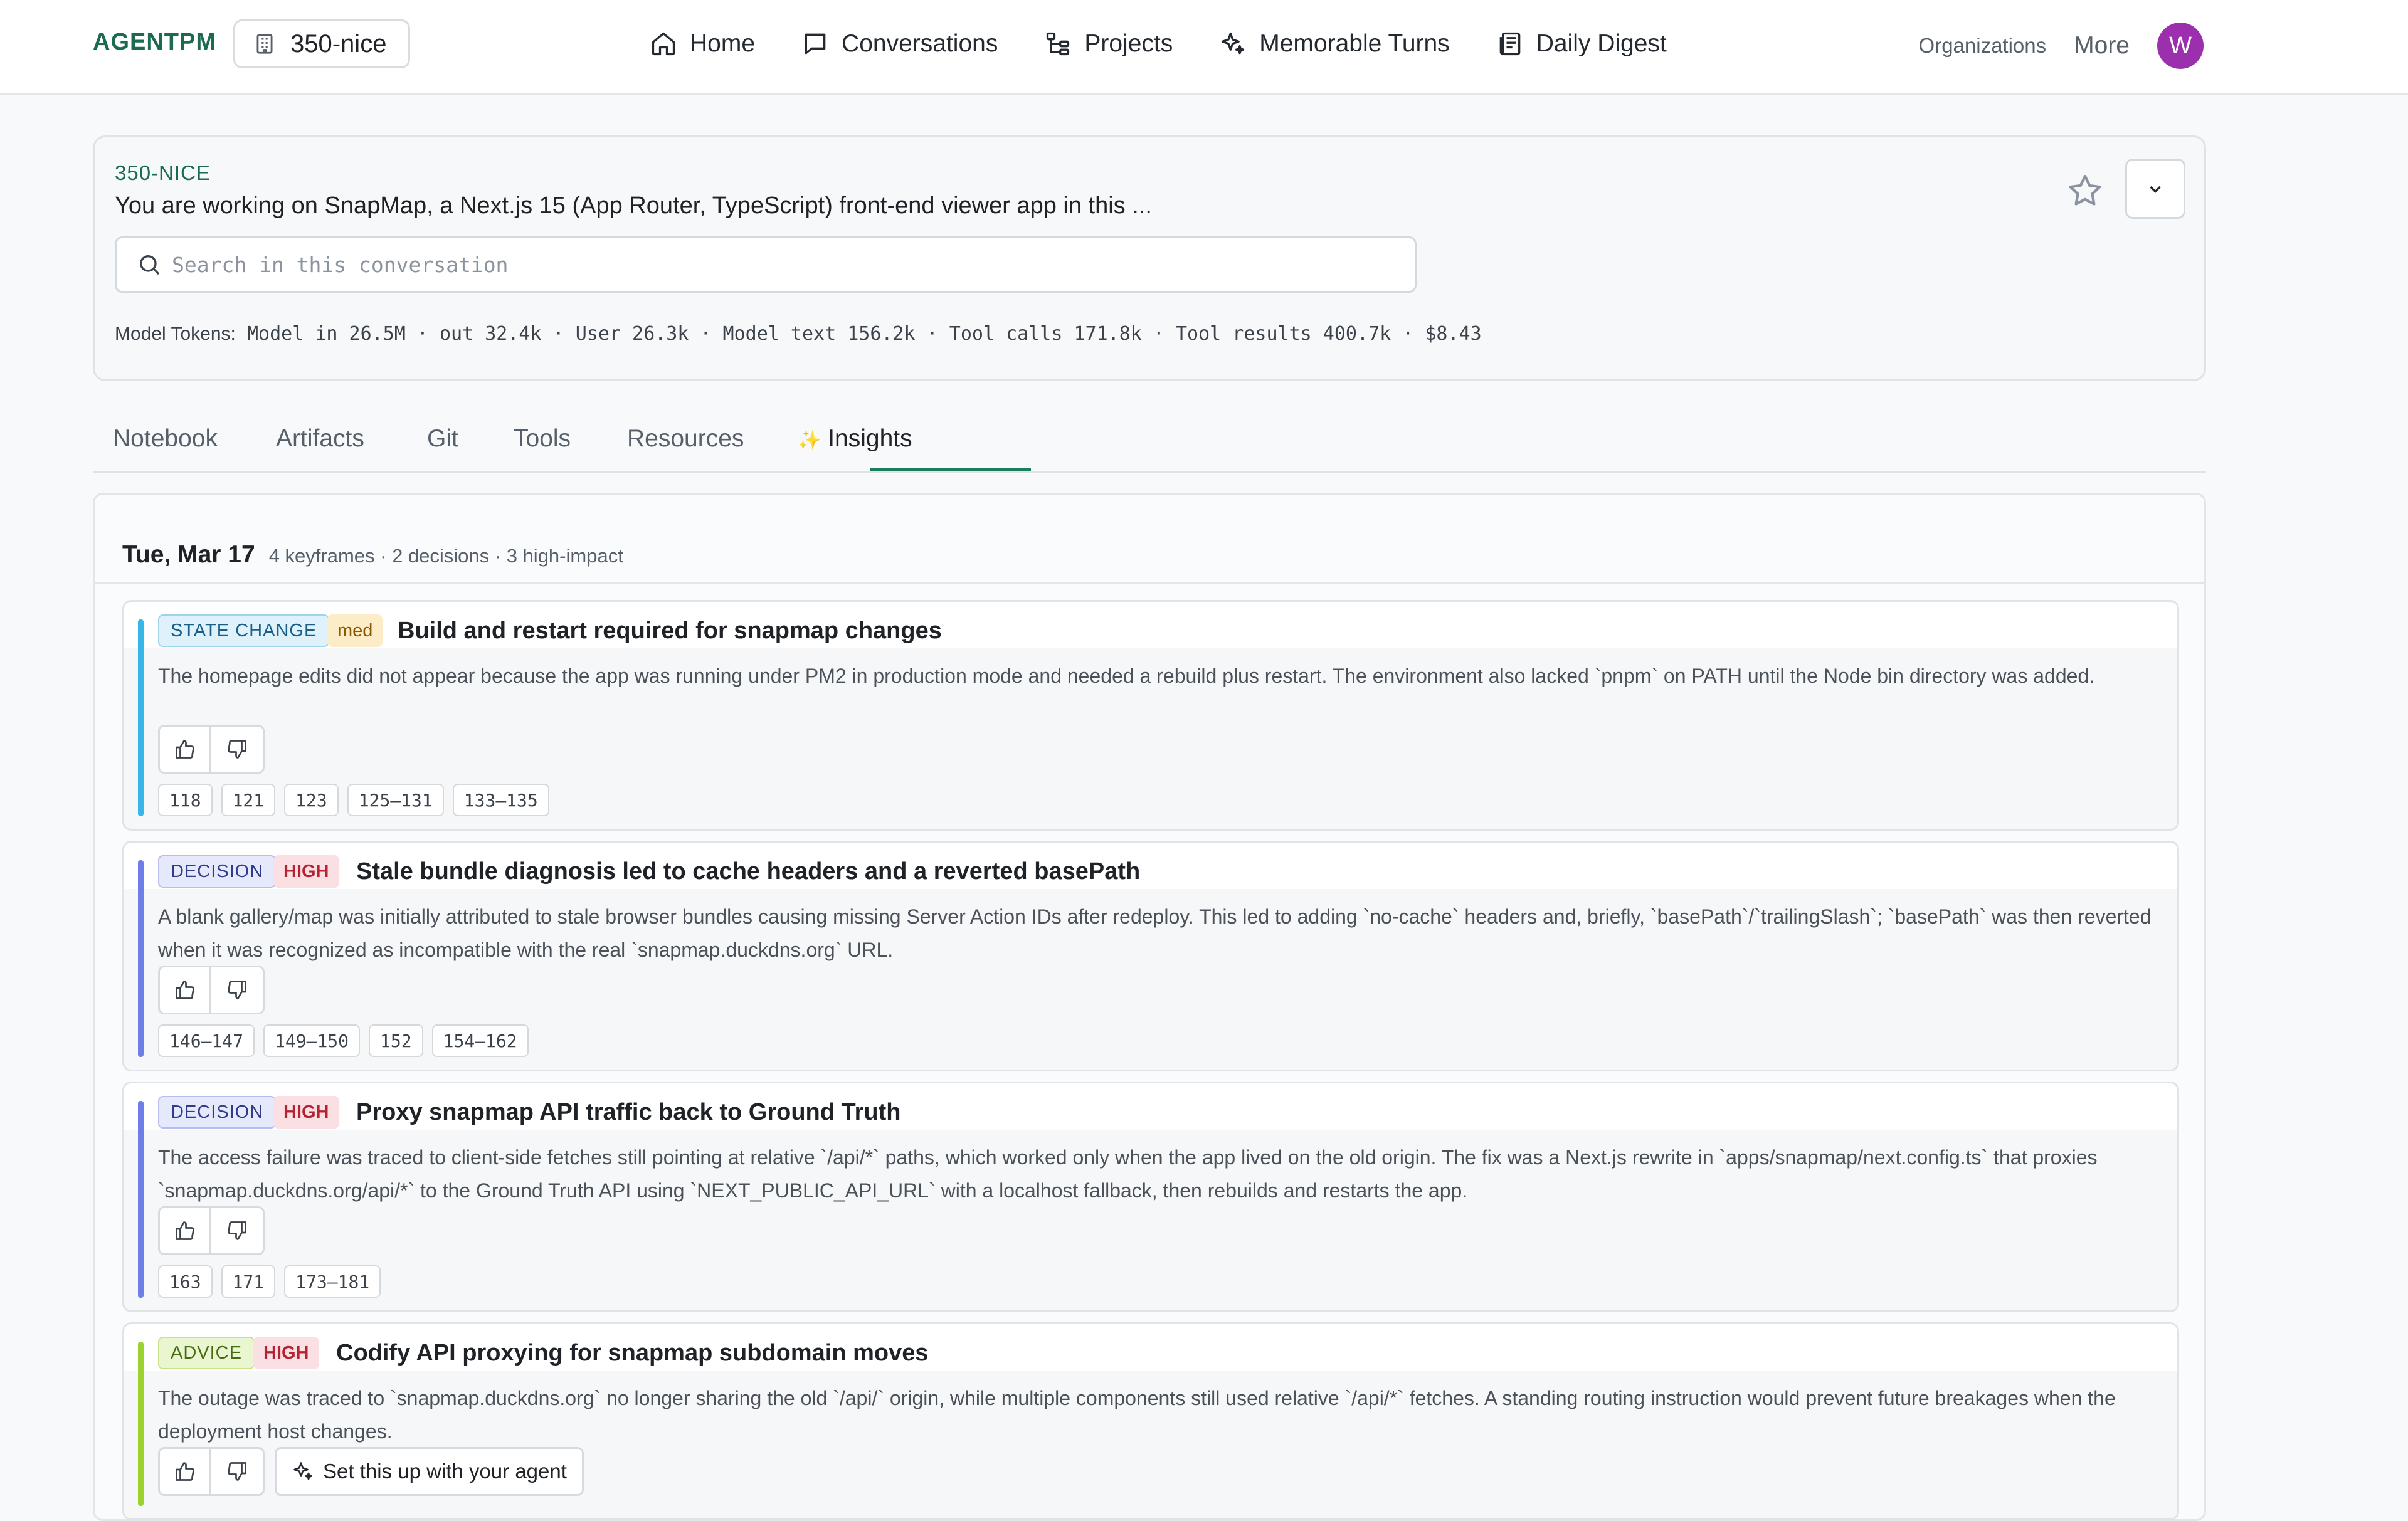 This screenshot has height=1521, width=2408. What do you see at coordinates (542, 439) in the screenshot?
I see `tab-tools: Tools` at bounding box center [542, 439].